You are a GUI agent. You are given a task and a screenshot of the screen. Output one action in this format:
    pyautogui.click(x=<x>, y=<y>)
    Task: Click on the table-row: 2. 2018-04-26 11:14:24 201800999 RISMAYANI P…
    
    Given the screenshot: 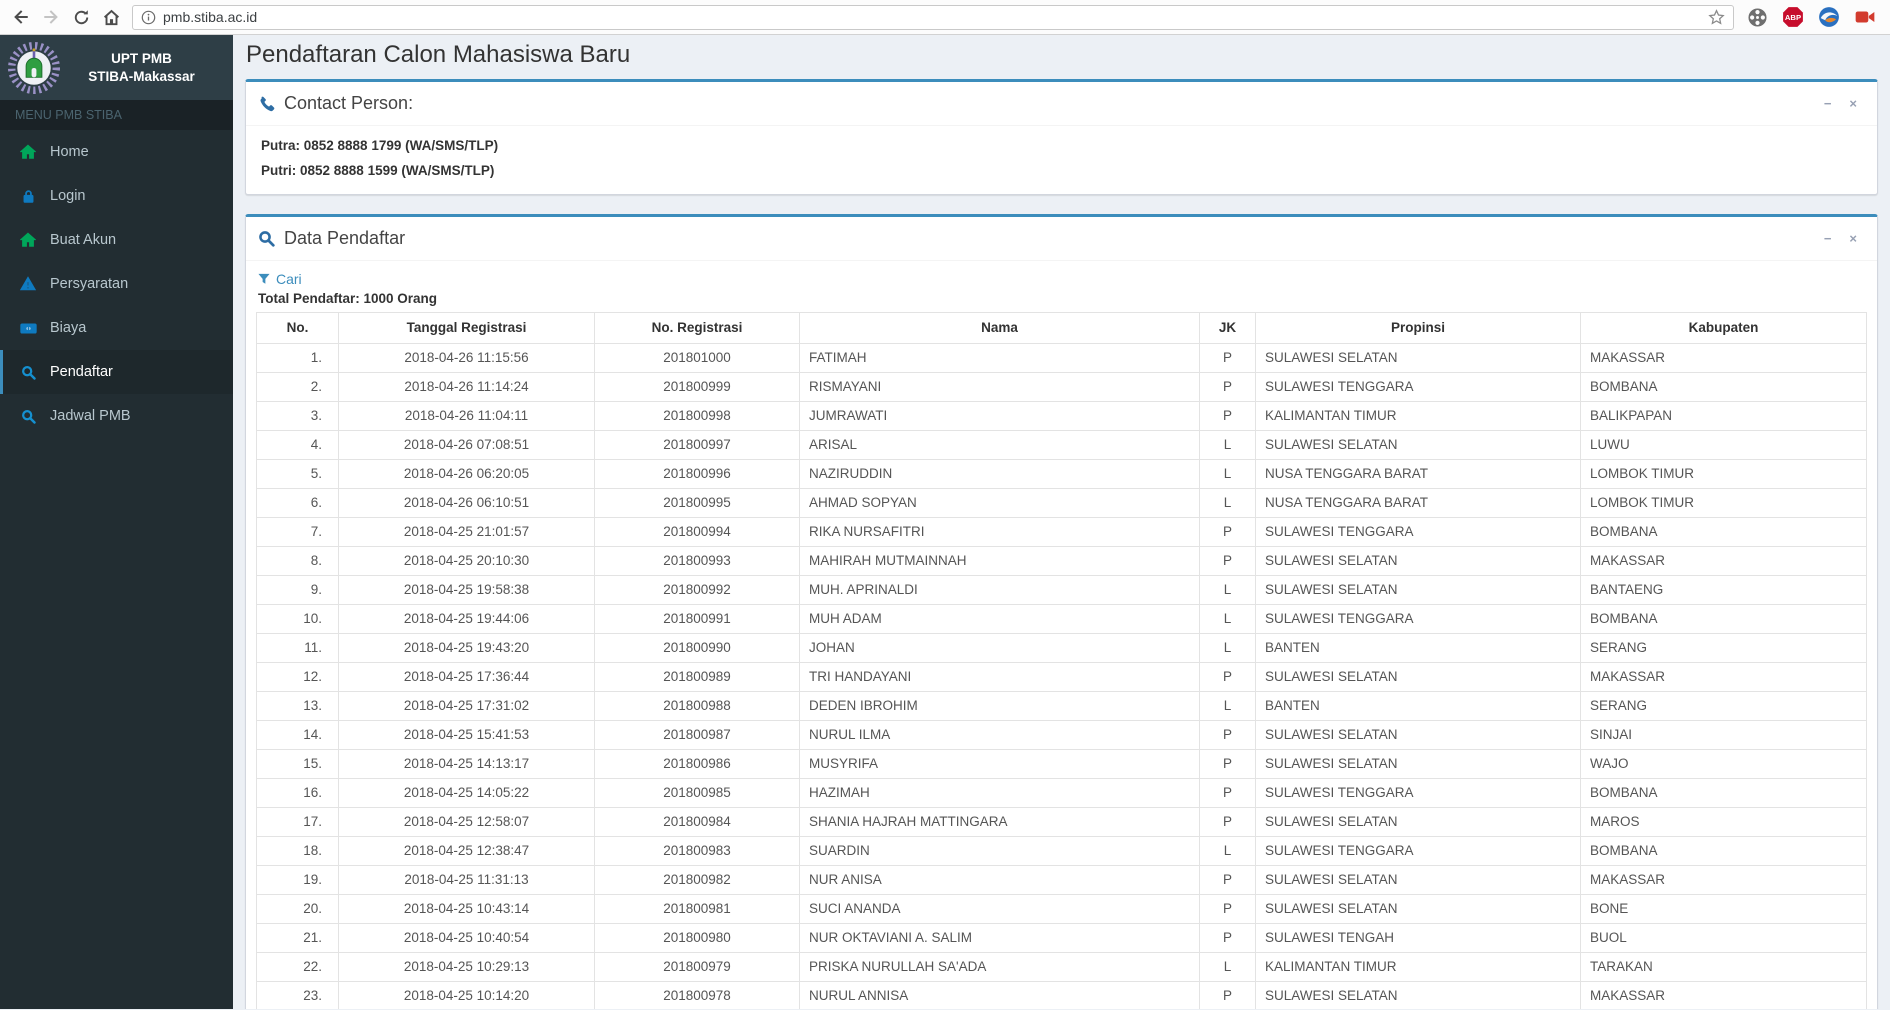 What is the action you would take?
    pyautogui.click(x=1061, y=387)
    